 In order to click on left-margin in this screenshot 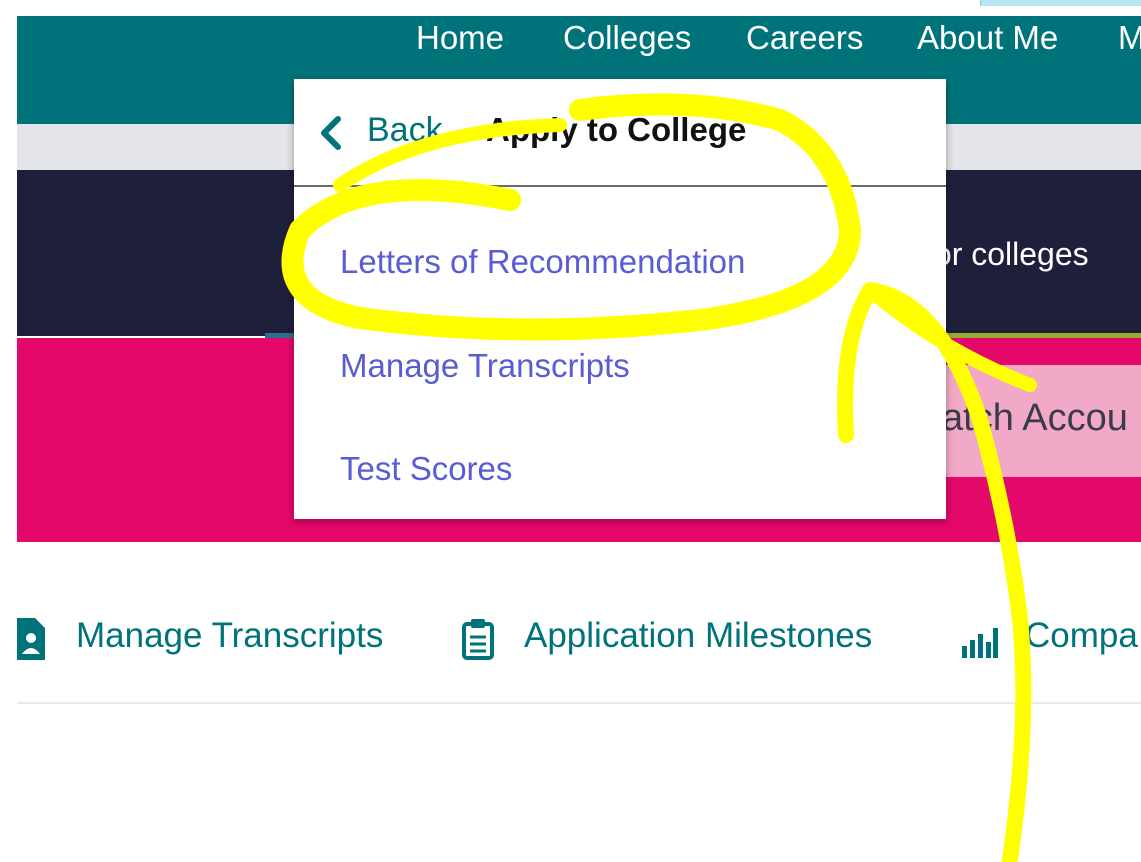, I will do `click(8, 431)`.